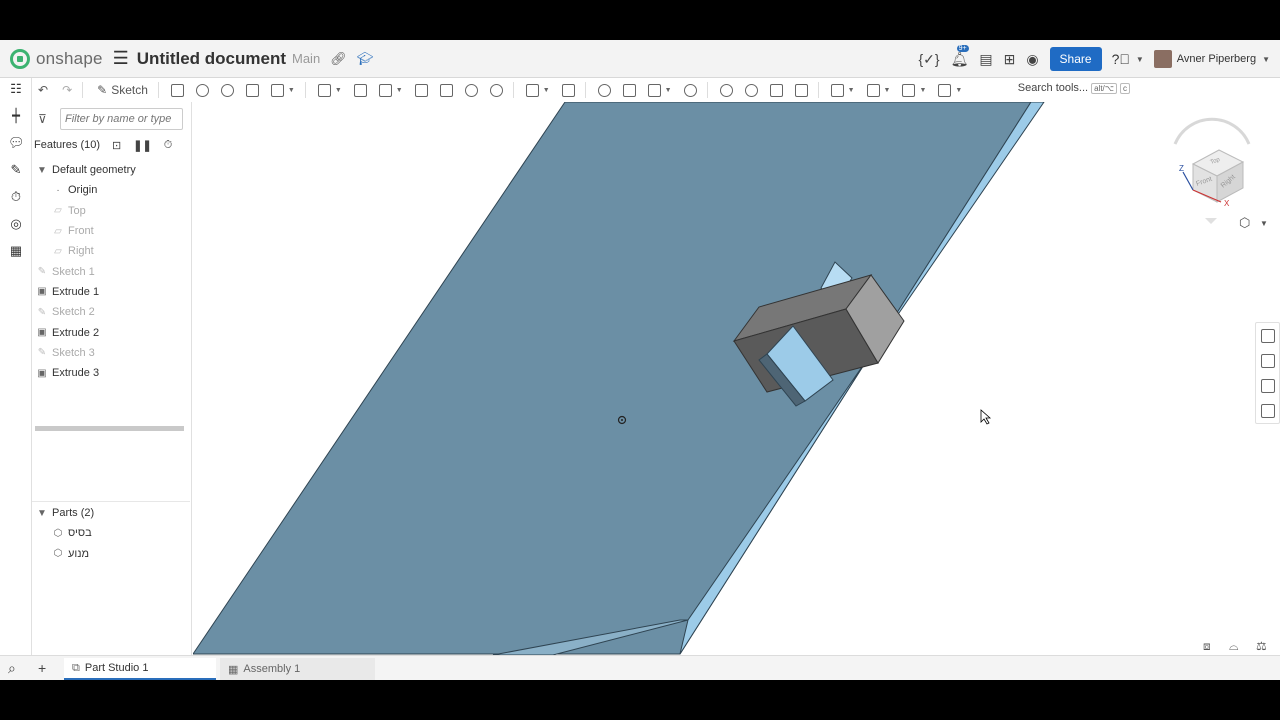 This screenshot has width=1280, height=720. I want to click on tab-part-studio-1: ⧉ Part Studio 1, so click(140, 669).